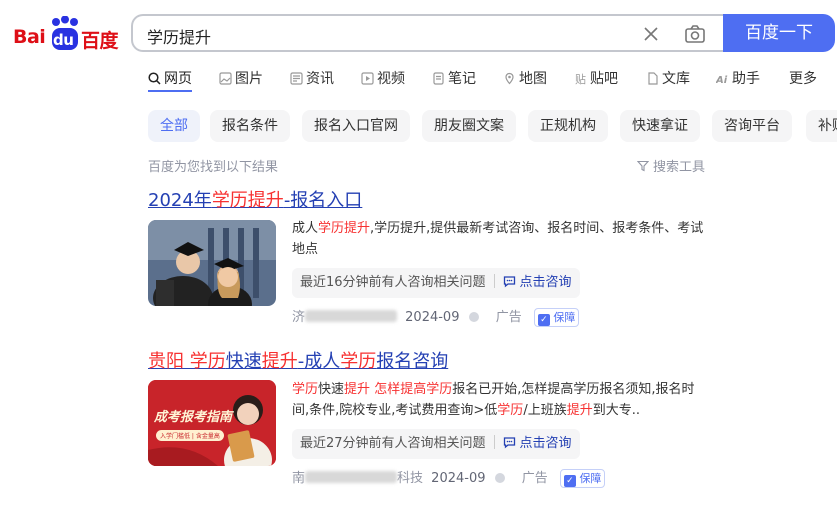  Describe the element at coordinates (63, 40) in the screenshot. I see `logo-text-mark: du` at that location.